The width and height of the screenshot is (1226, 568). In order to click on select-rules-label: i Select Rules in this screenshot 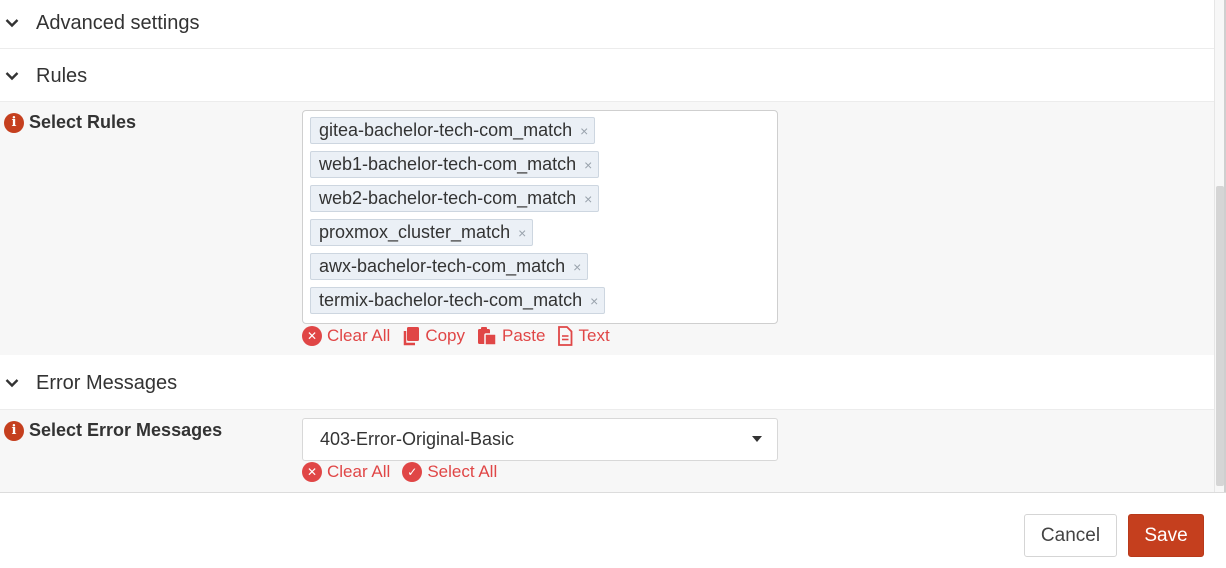, I will do `click(70, 122)`.